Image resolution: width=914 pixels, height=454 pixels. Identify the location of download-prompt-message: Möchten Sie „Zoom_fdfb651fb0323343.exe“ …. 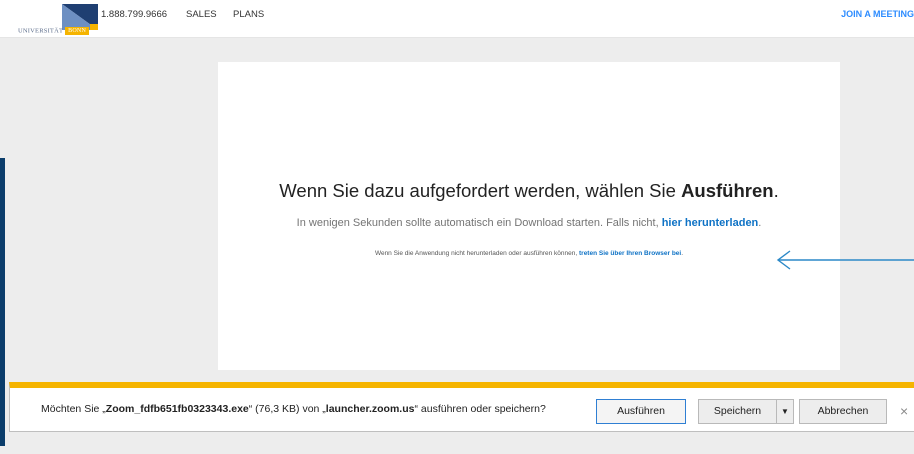
(293, 409).